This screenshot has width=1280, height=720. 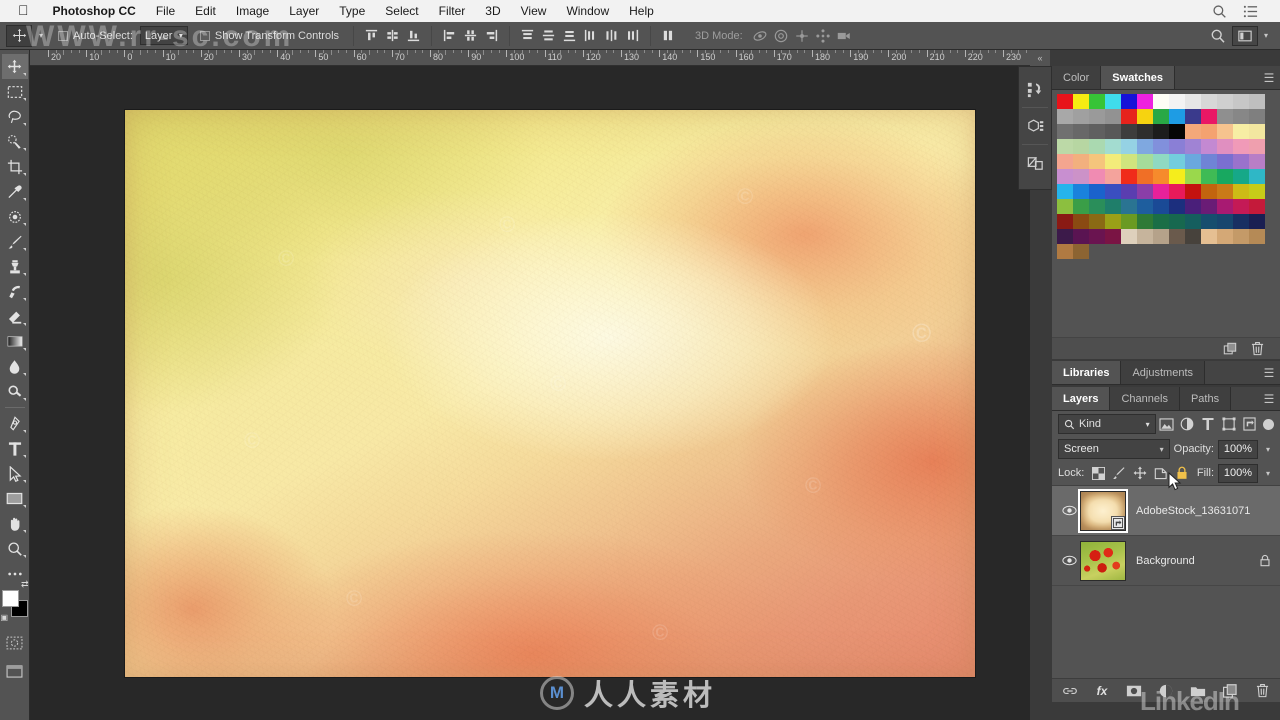 I want to click on notification-list-icon, so click(x=1250, y=11).